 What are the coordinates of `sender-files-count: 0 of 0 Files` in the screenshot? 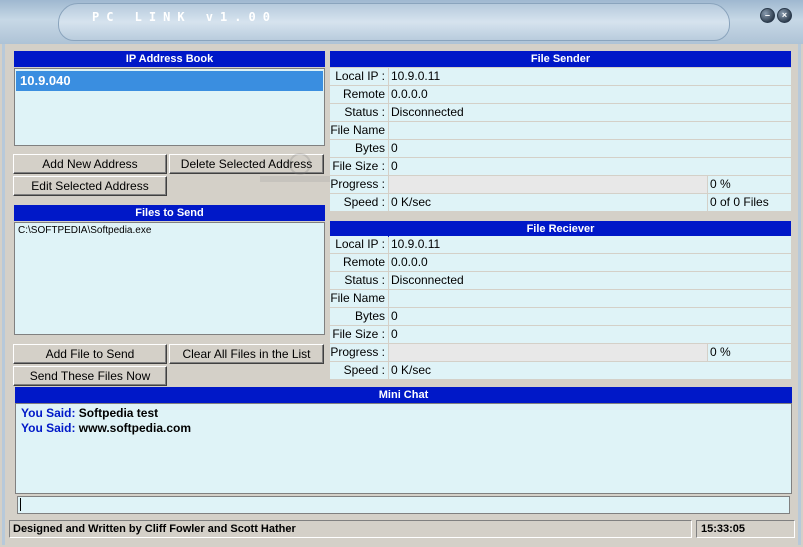 It's located at (749, 202).